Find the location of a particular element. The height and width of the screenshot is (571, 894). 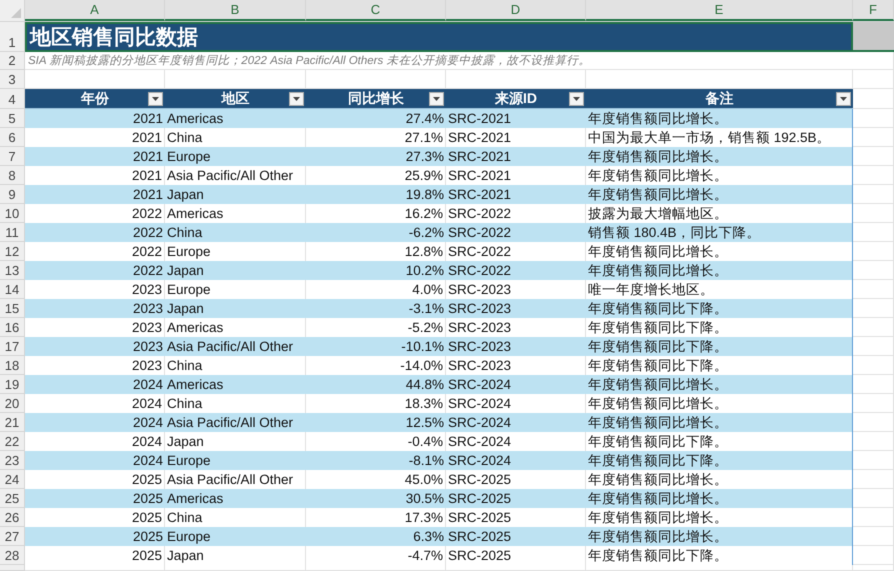

row-header: 24 is located at coordinates (12, 479).